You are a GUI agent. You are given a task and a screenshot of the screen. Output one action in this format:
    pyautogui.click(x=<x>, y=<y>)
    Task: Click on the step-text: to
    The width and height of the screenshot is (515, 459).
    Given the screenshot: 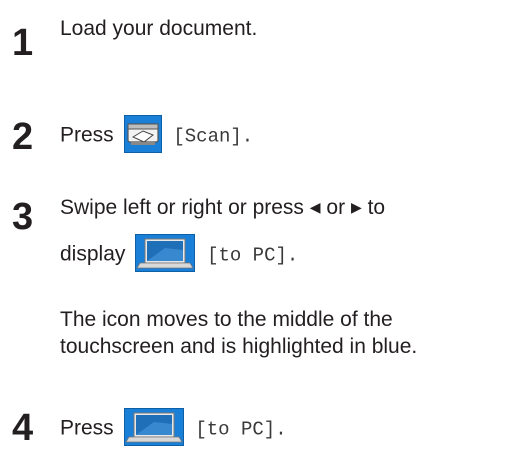 What is the action you would take?
    pyautogui.click(x=376, y=207)
    